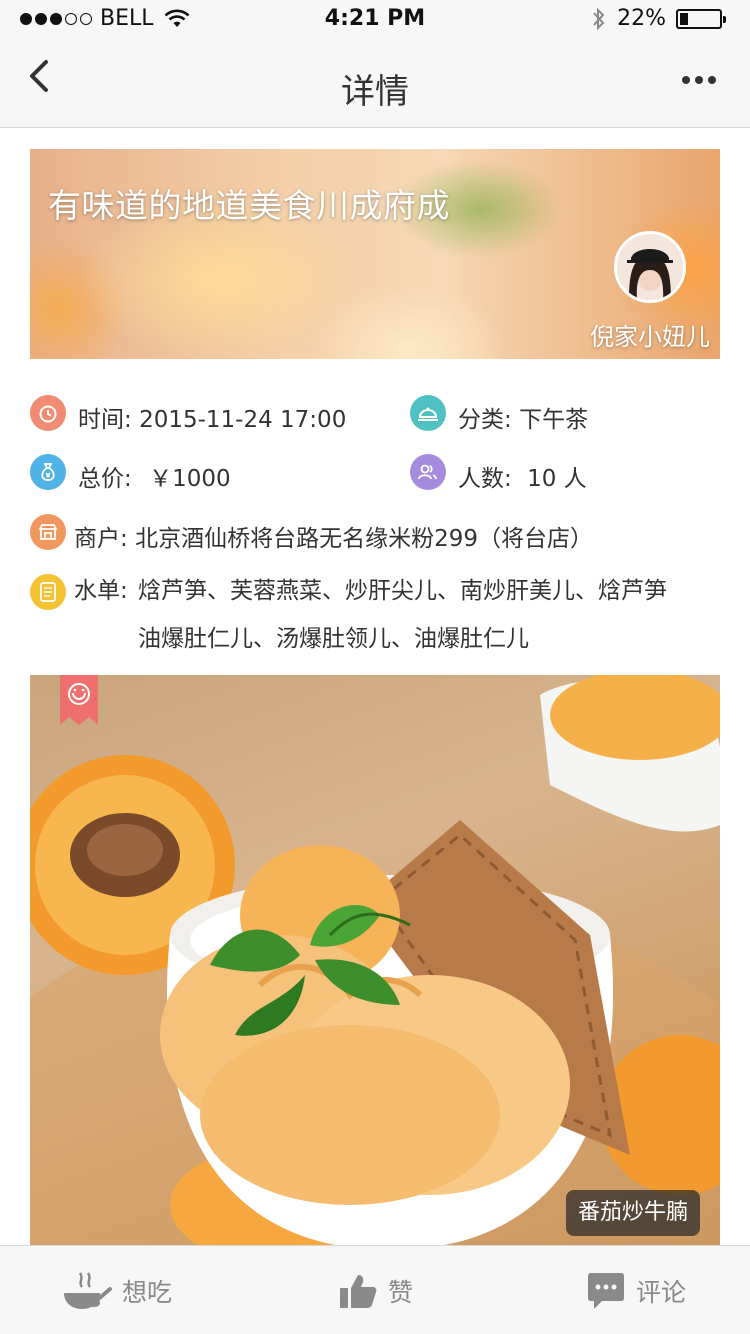  I want to click on people-icon, so click(428, 472).